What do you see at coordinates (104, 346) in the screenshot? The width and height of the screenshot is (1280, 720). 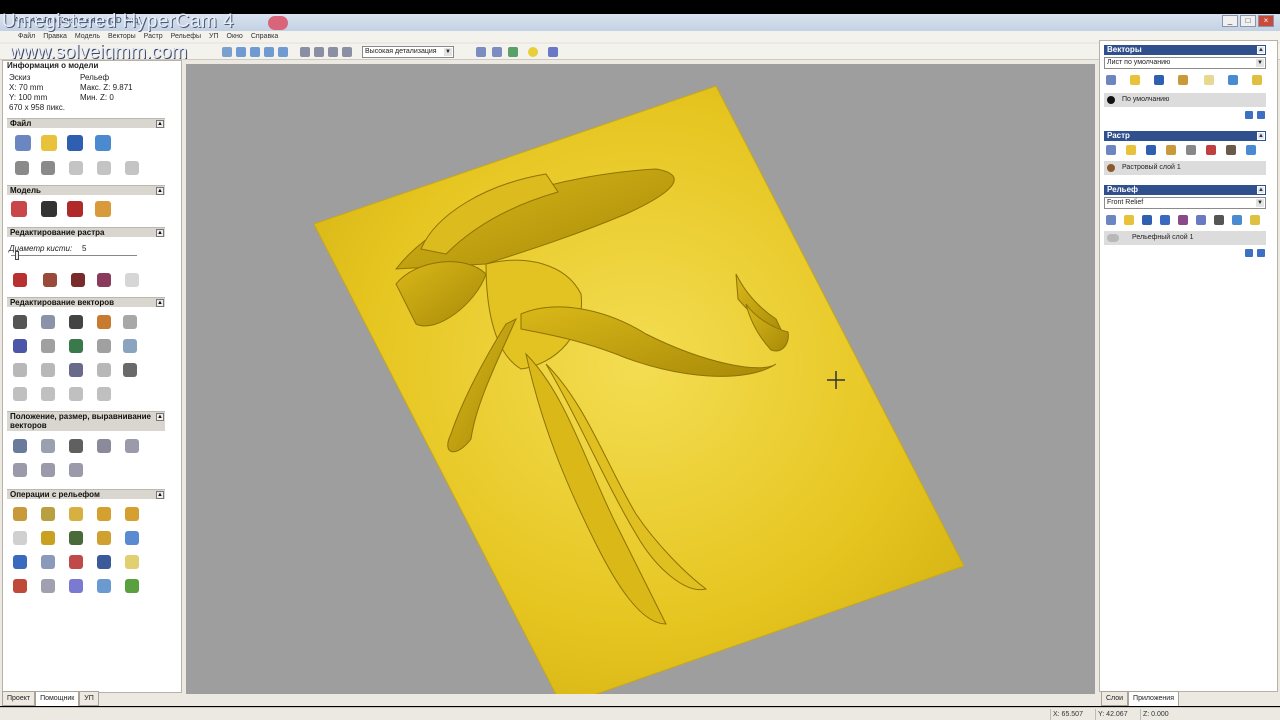 I see `vector-tool-4-icon` at bounding box center [104, 346].